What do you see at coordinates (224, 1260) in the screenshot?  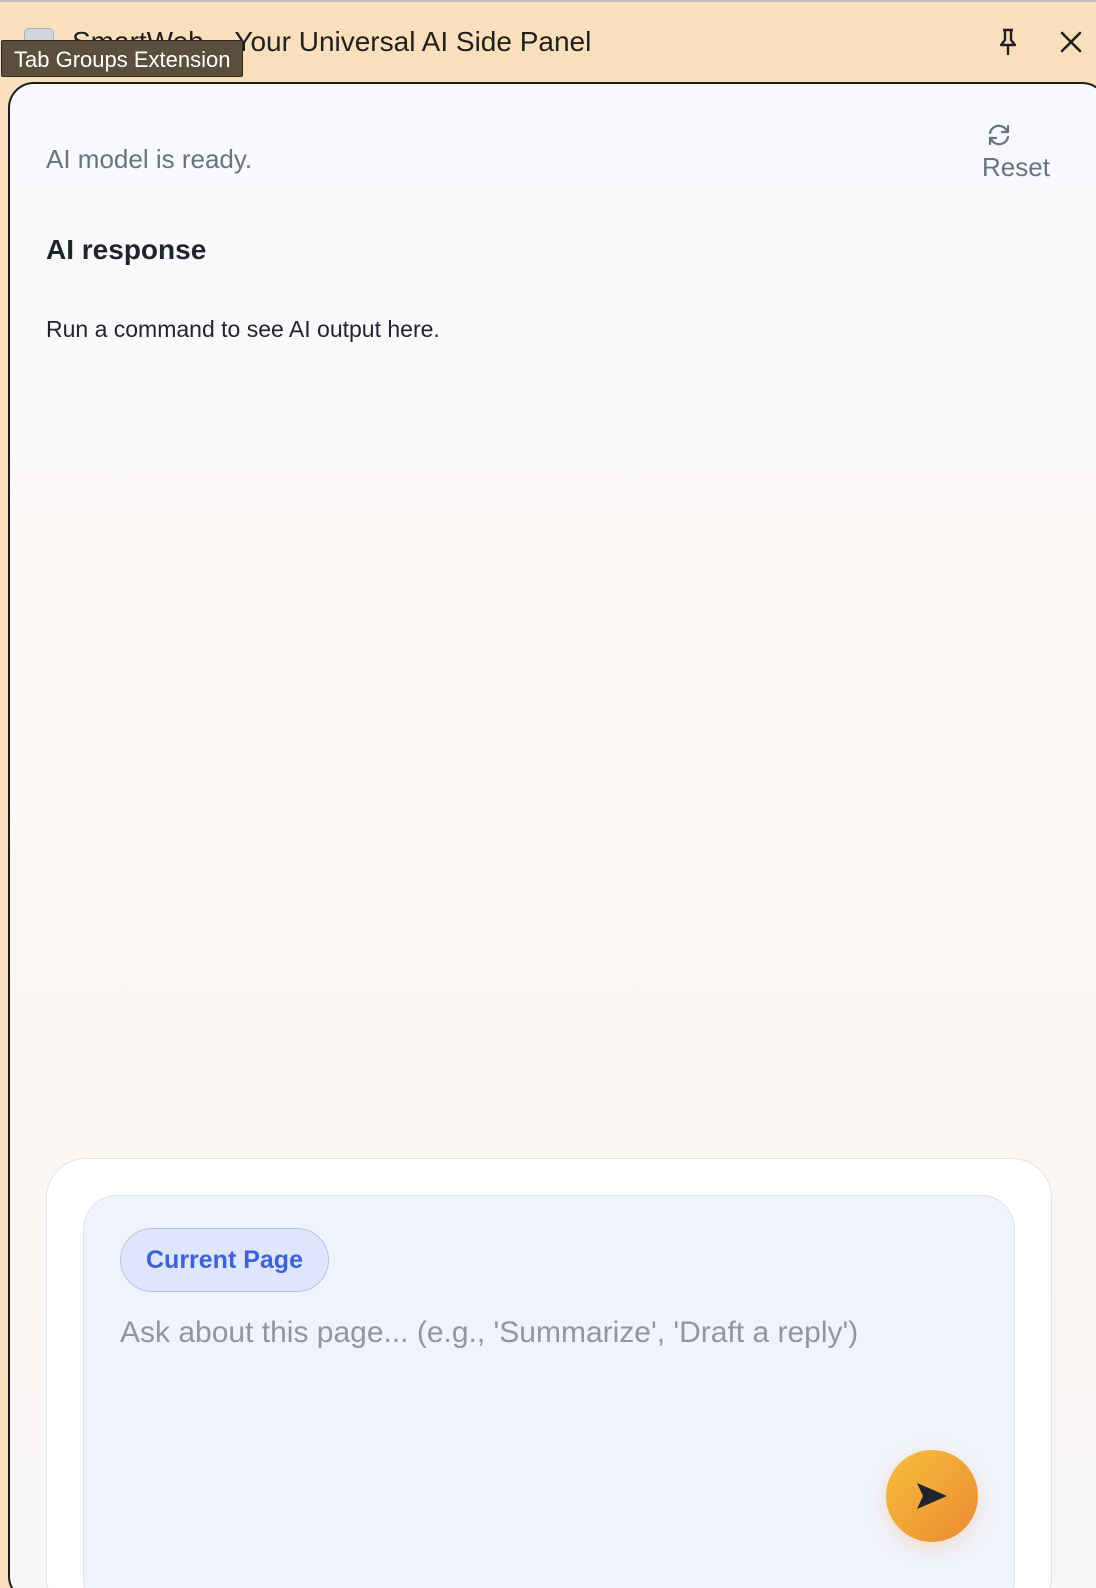 I see `context-chip-current-page: Current Page` at bounding box center [224, 1260].